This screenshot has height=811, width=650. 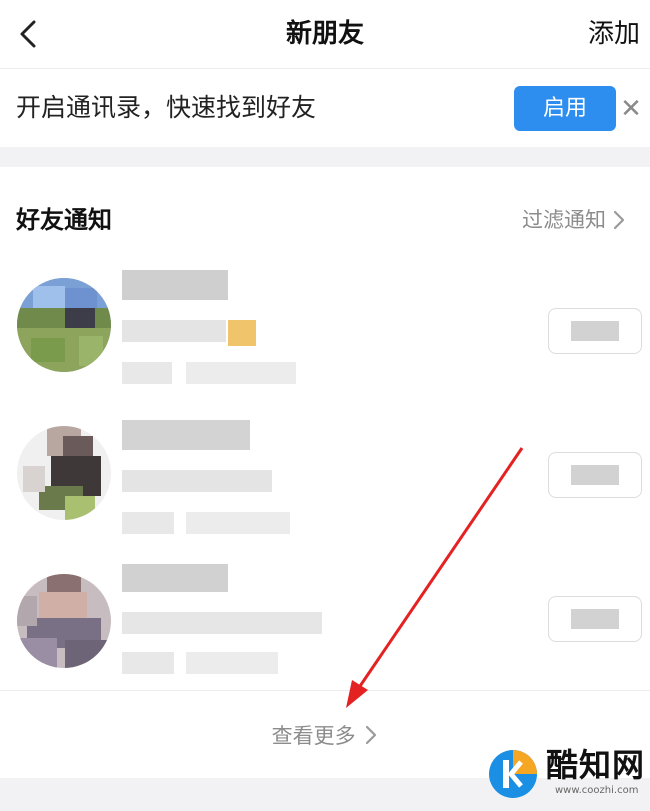 What do you see at coordinates (597, 790) in the screenshot?
I see `watermark-url: www.coozhi.com` at bounding box center [597, 790].